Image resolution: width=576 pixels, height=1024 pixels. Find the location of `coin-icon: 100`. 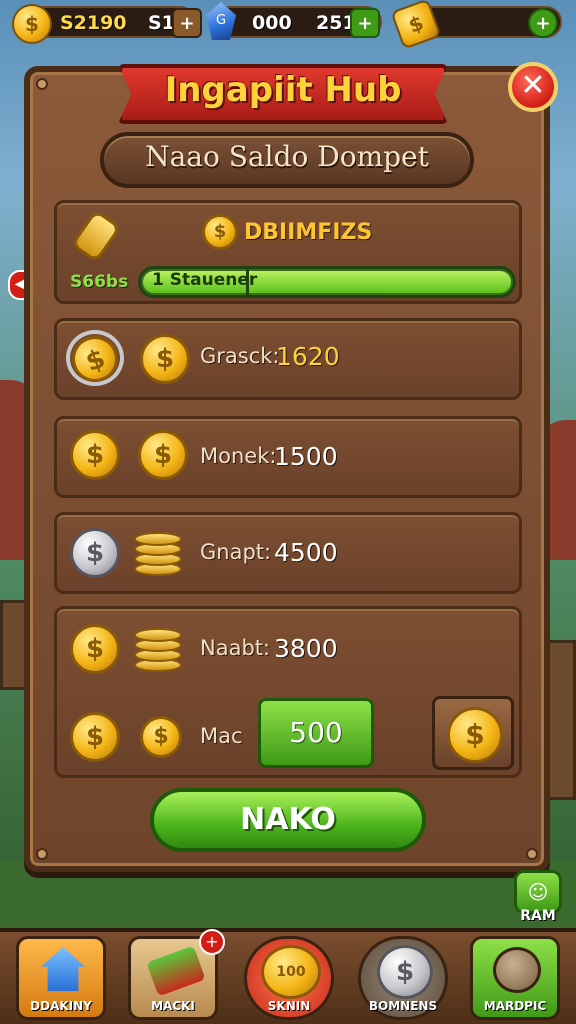

coin-icon: 100 is located at coordinates (291, 972).